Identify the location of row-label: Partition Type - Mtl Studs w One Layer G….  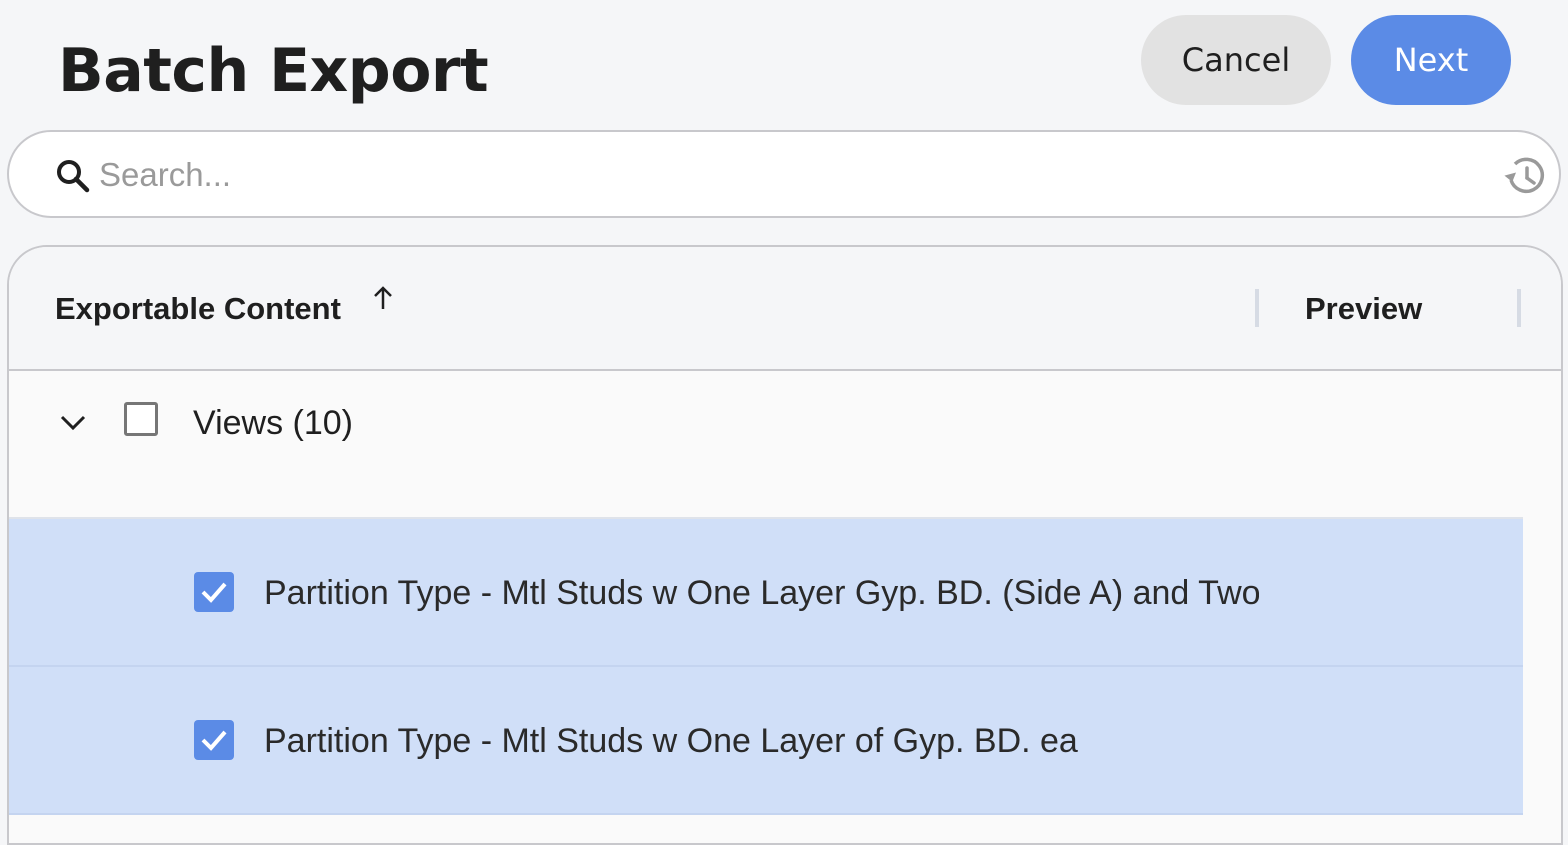
(761, 593).